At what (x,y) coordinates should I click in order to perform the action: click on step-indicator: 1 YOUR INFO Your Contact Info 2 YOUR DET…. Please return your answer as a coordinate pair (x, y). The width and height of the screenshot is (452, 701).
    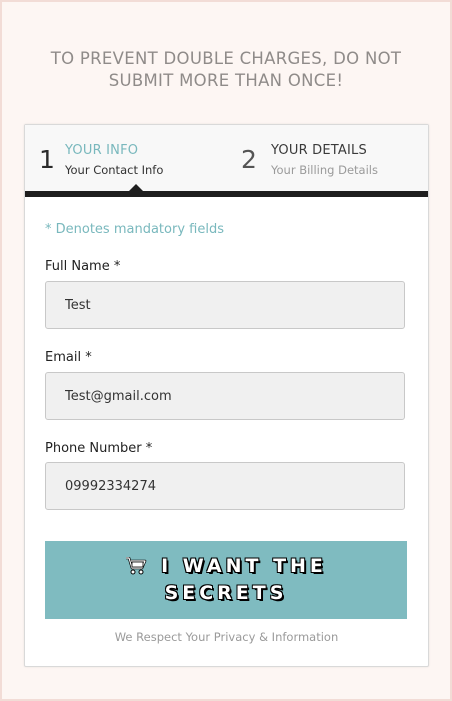
    Looking at the image, I should click on (226, 158).